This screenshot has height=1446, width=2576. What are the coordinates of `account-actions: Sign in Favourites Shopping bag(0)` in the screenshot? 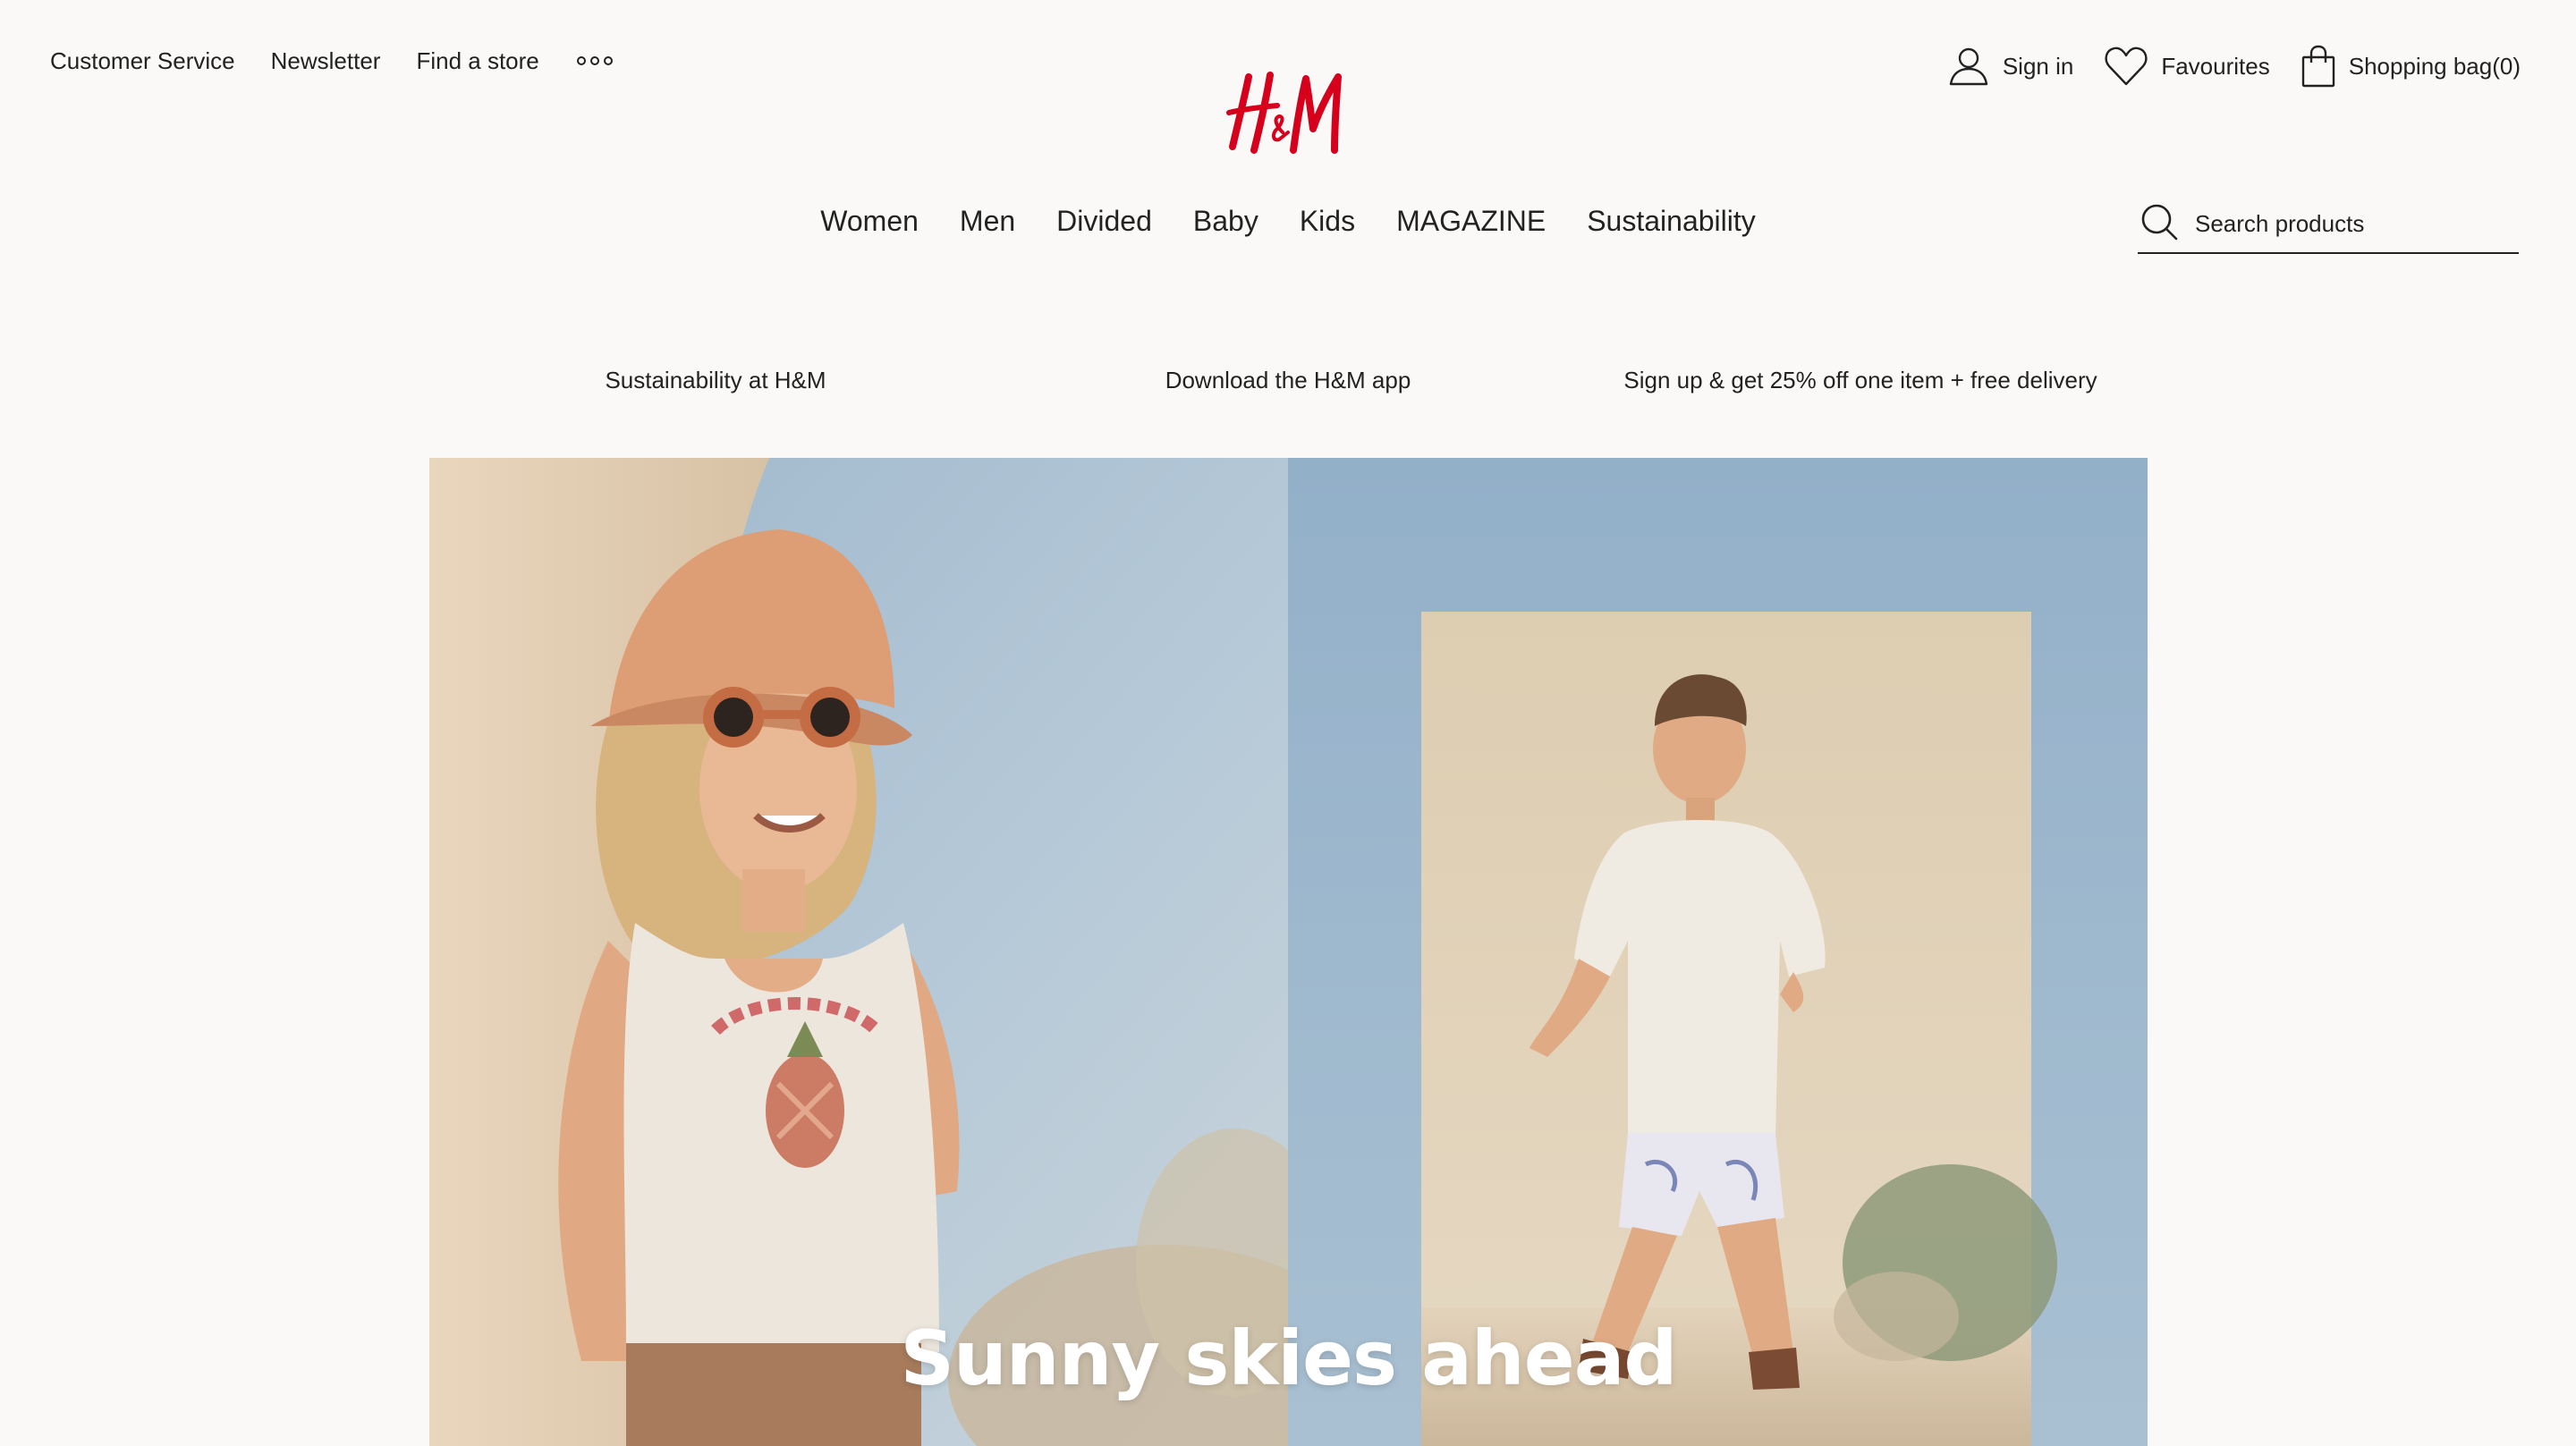 It's located at (2234, 66).